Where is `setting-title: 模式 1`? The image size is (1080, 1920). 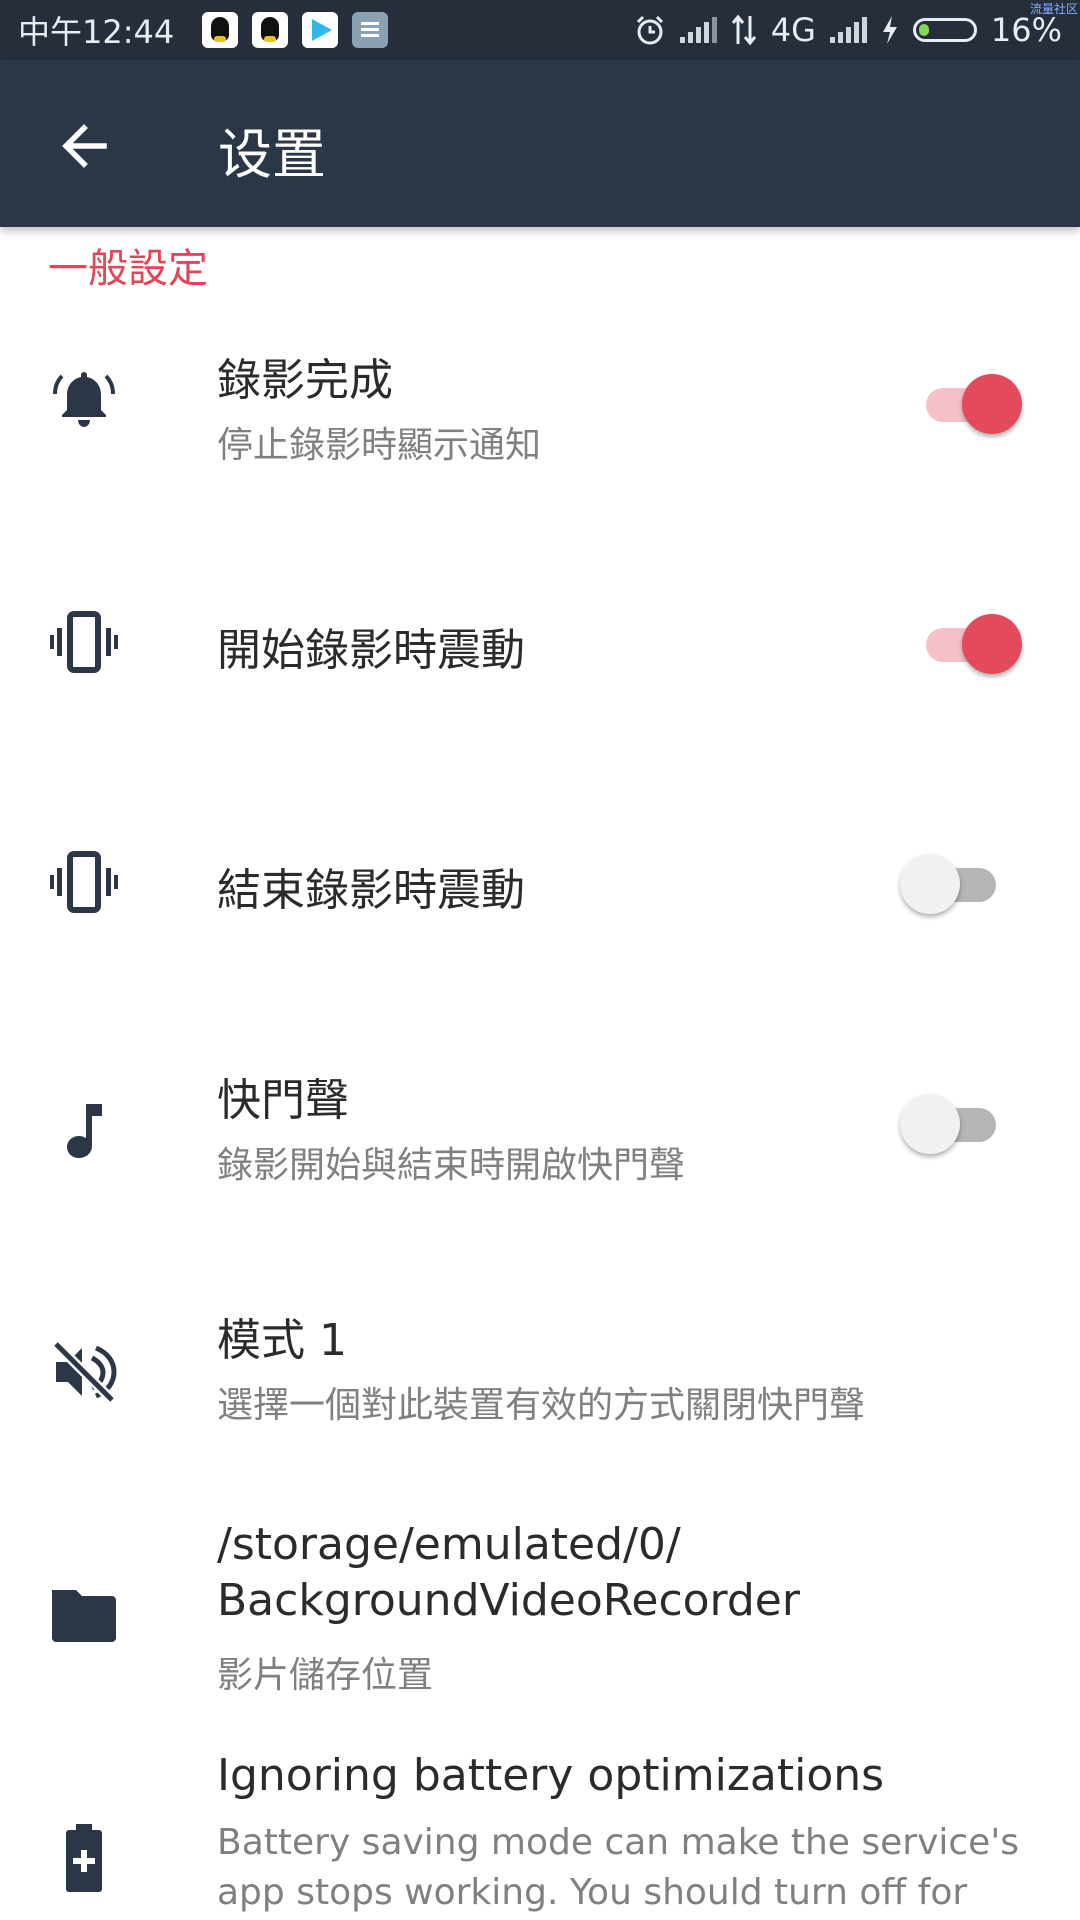
setting-title: 模式 1 is located at coordinates (282, 1340).